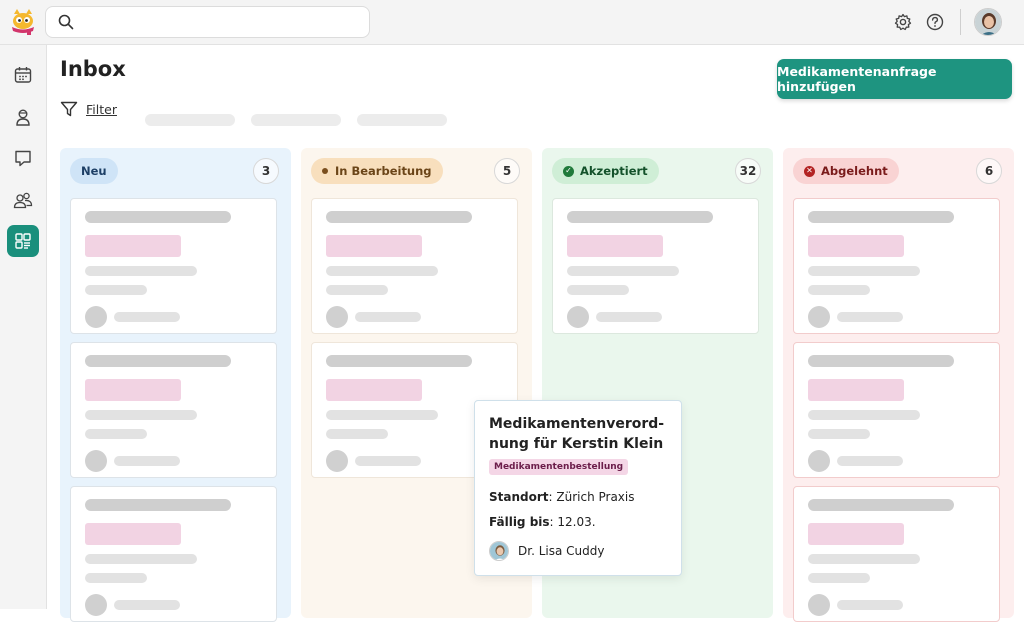  I want to click on page-title: Inbox, so click(93, 69).